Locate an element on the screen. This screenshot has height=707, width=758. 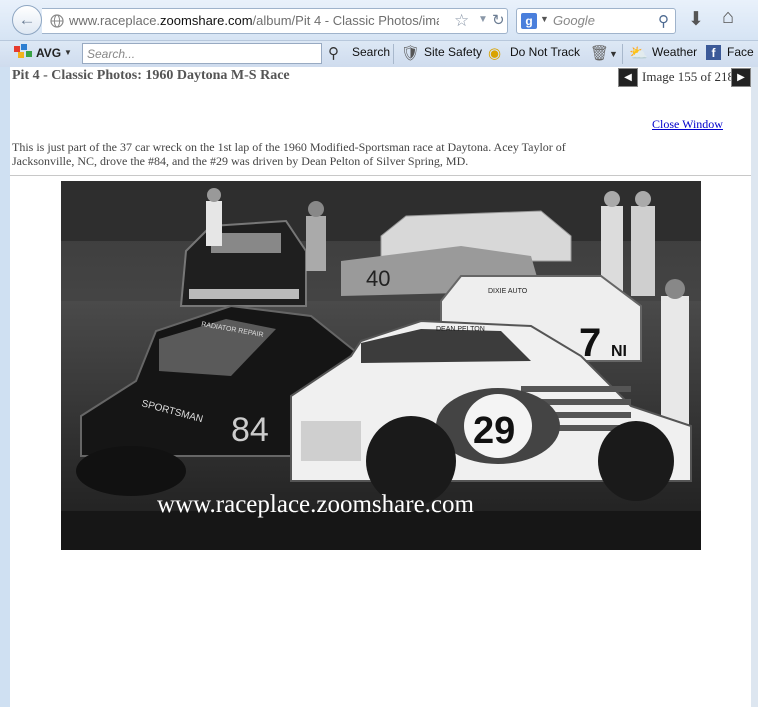
divider is located at coordinates (380, 175).